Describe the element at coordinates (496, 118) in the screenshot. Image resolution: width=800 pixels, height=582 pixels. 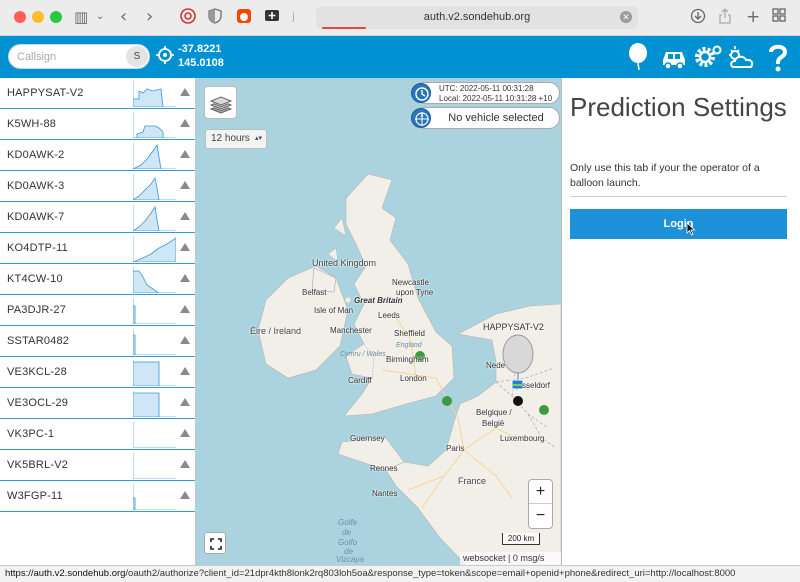
I see `vehicle-status-text: No vehicle selected` at that location.